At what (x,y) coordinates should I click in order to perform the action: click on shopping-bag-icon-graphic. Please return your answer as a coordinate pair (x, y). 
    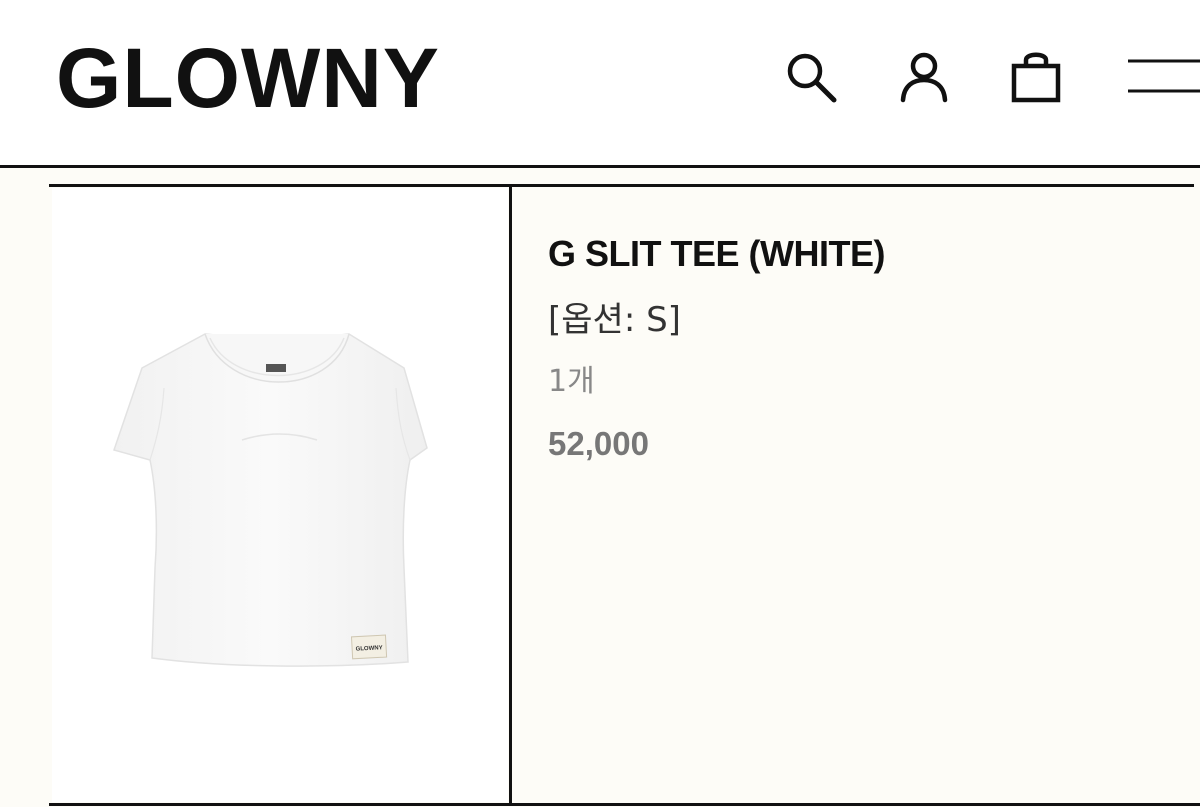
    Looking at the image, I should click on (1036, 77).